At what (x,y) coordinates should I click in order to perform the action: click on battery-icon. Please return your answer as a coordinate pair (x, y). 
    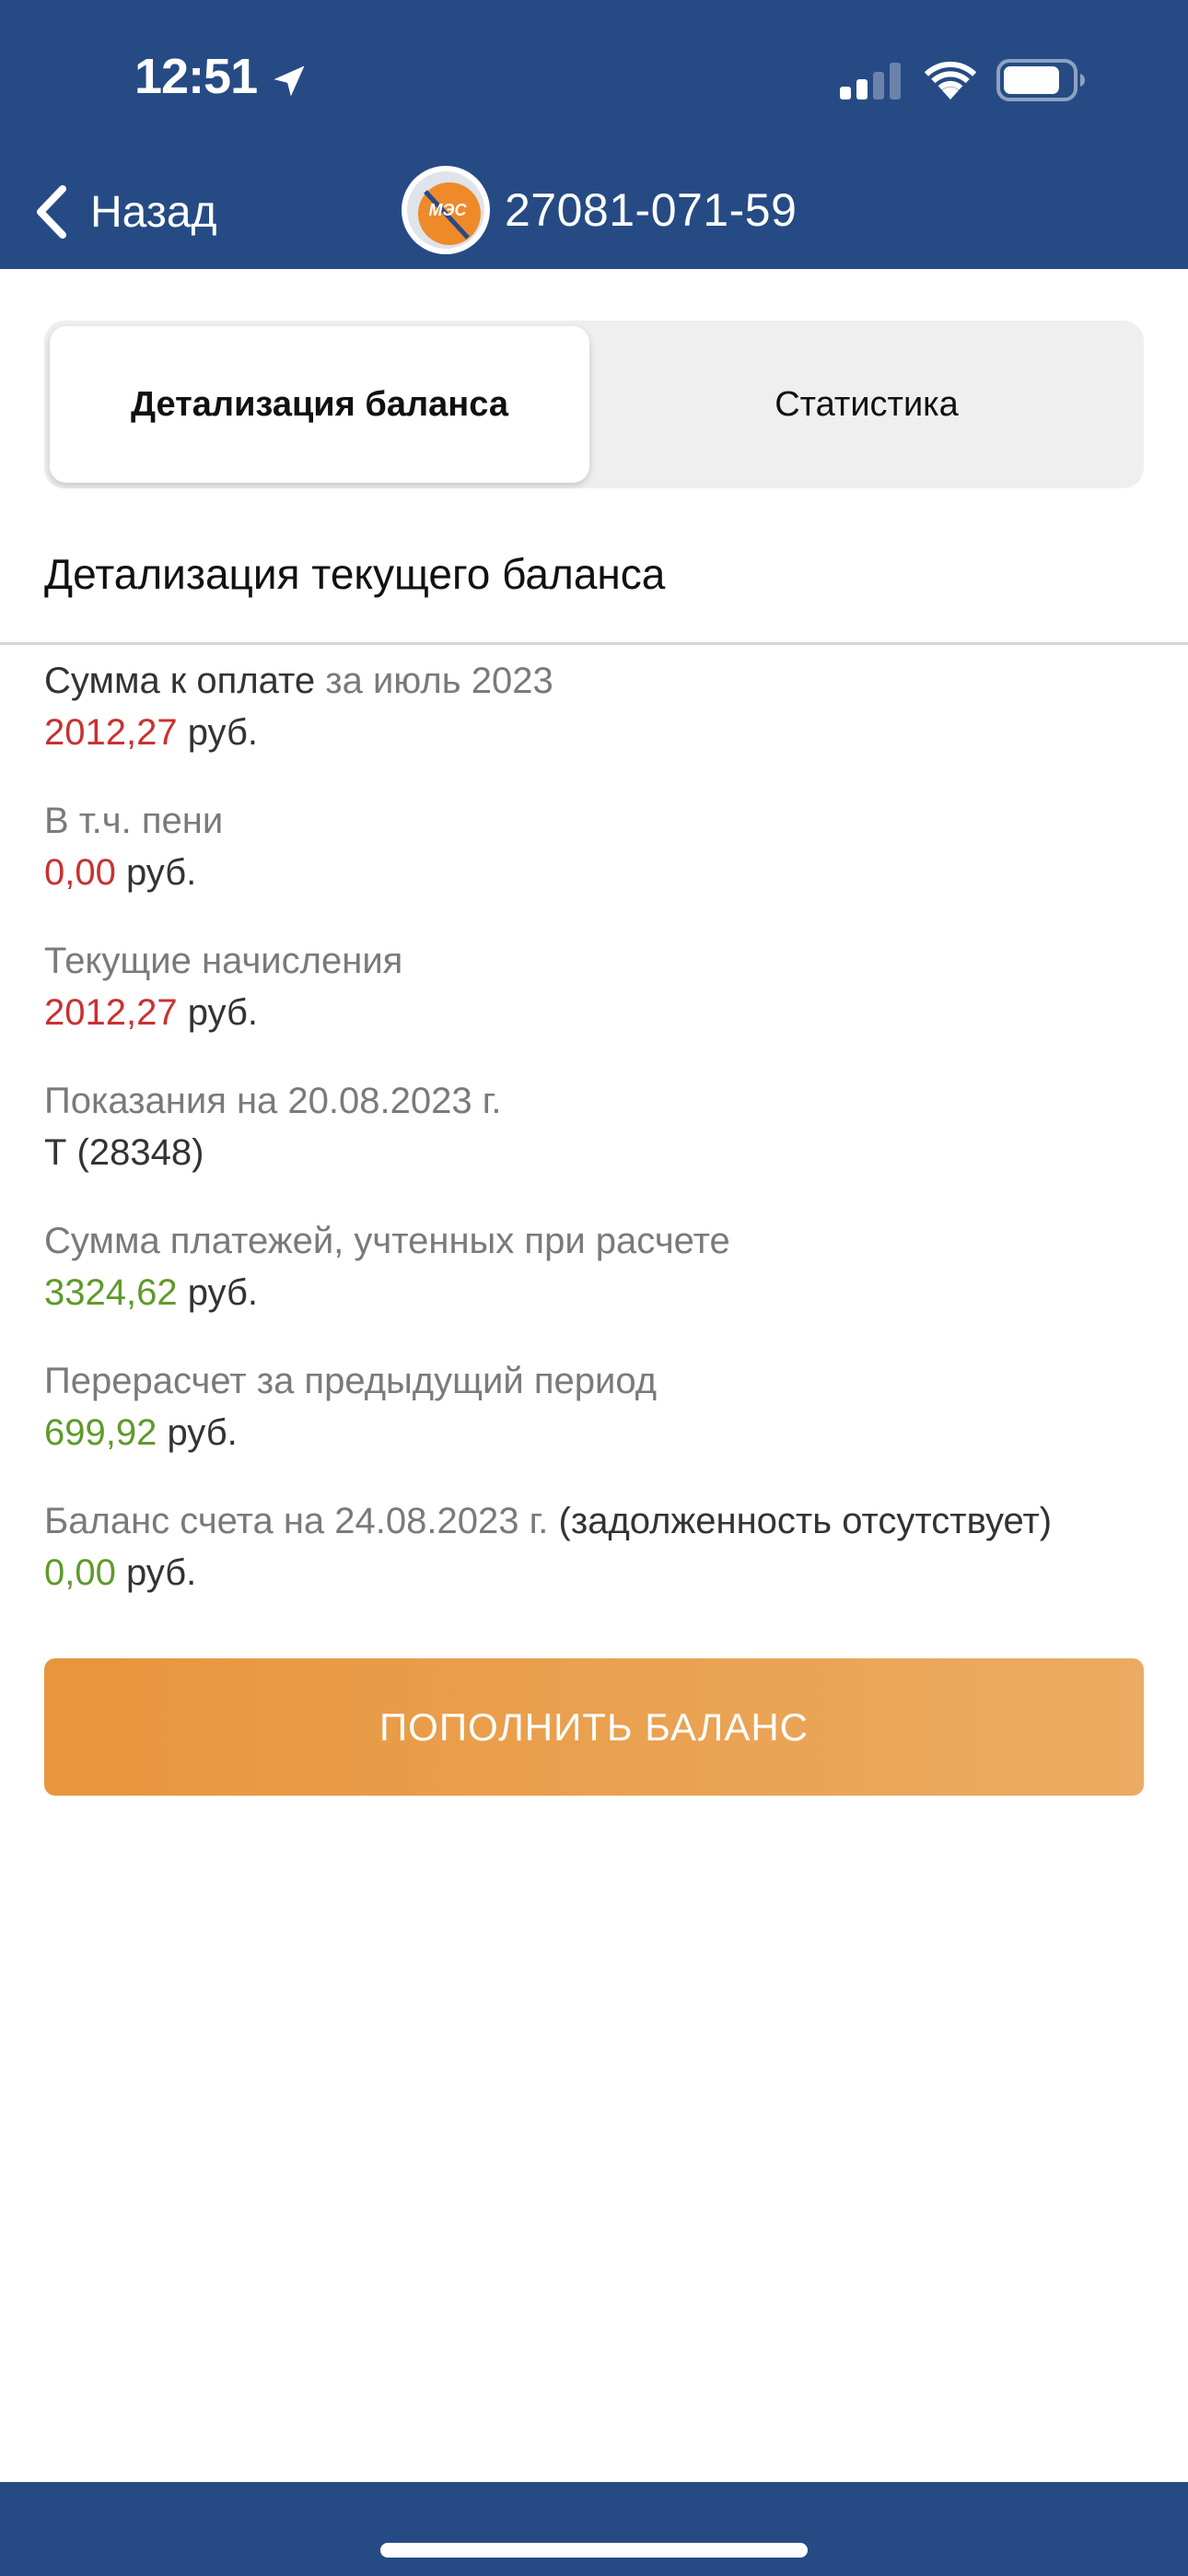
    Looking at the image, I should click on (1040, 80).